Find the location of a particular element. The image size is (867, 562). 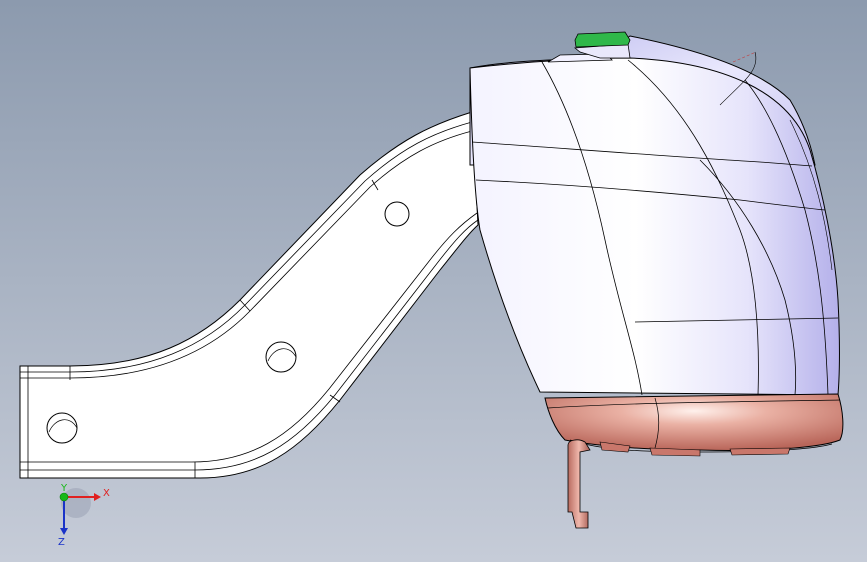

green-tab is located at coordinates (602, 39).